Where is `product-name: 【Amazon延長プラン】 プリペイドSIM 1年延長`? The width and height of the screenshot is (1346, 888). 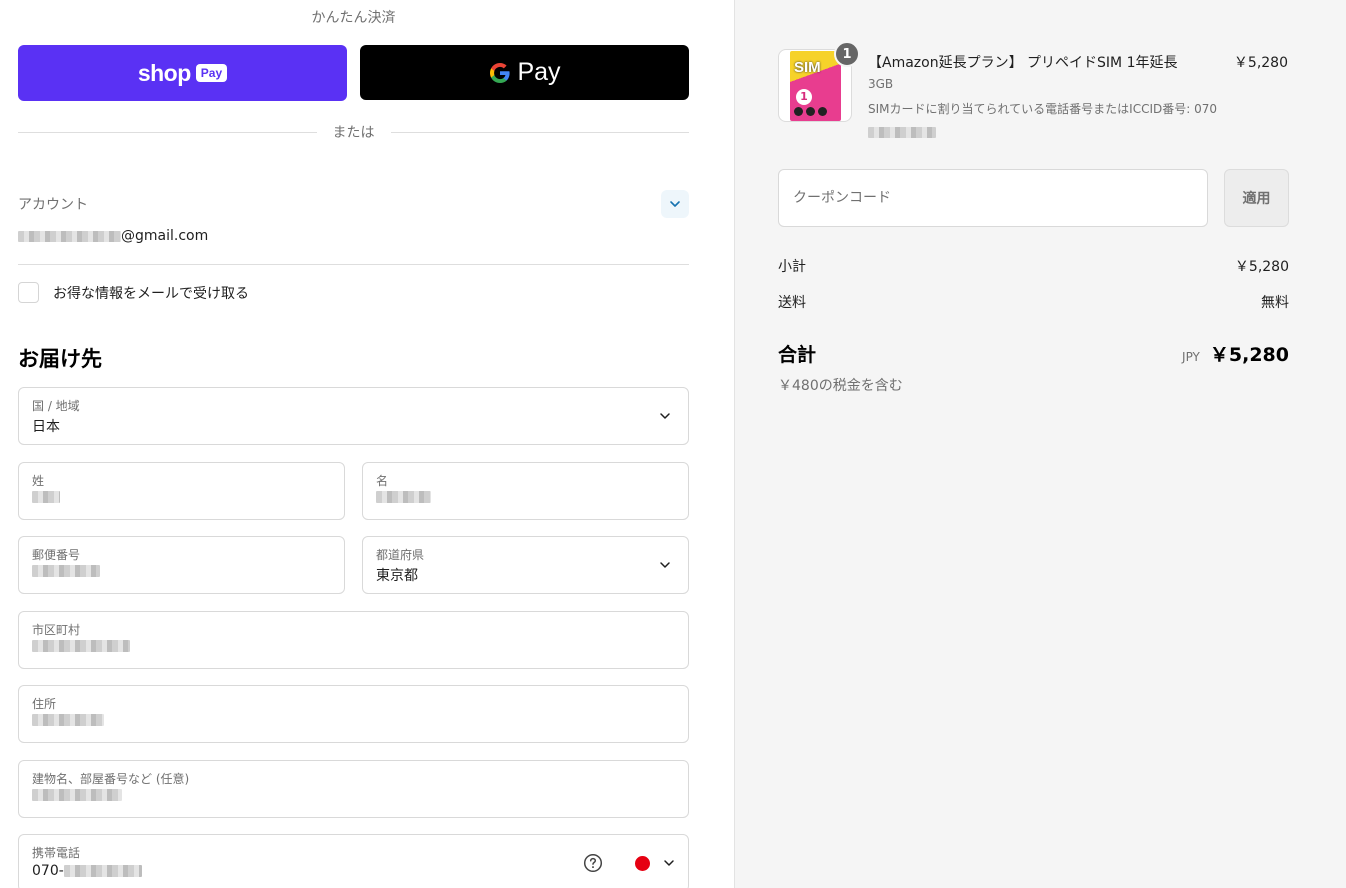
product-name: 【Amazon延長プラン】 プリペイドSIM 1年延長 is located at coordinates (1023, 63).